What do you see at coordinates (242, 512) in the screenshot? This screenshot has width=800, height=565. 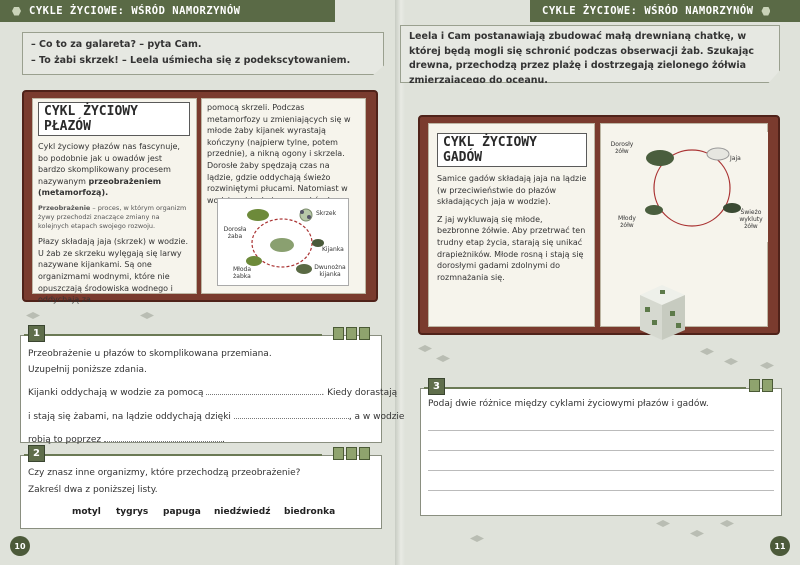 I see `word-option: niedźwiedź` at bounding box center [242, 512].